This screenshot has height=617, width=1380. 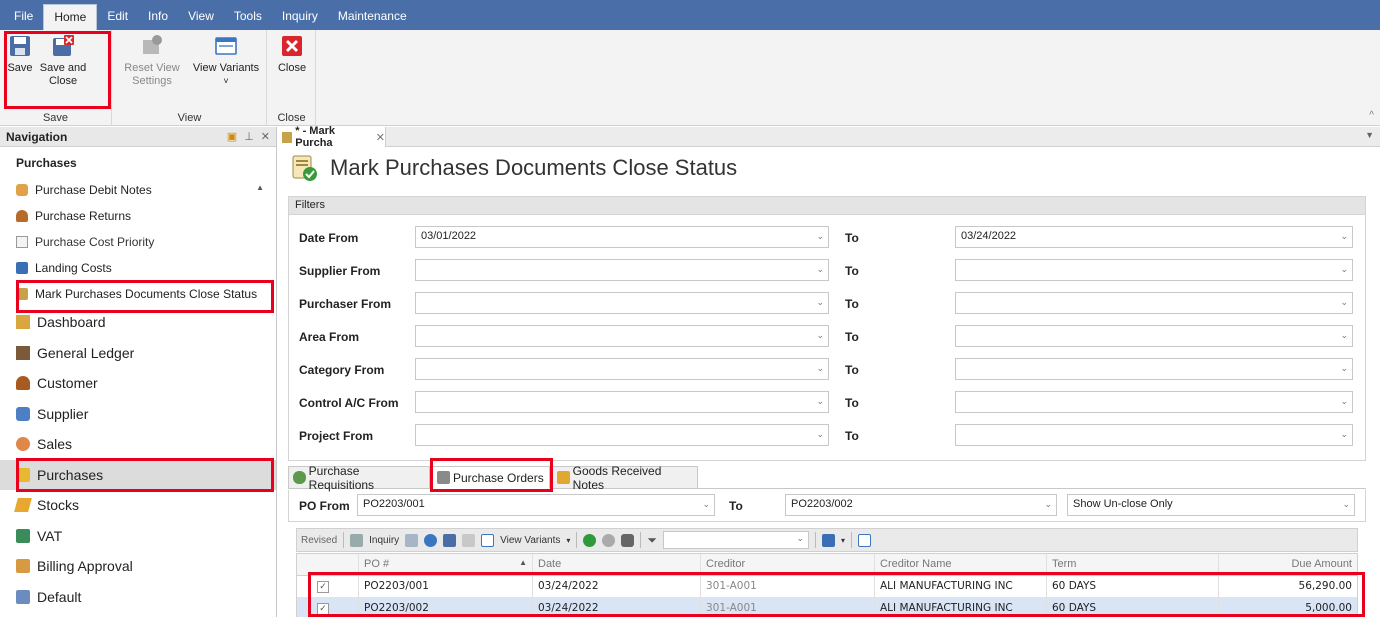 I want to click on category-from-combo: ⌄, so click(x=622, y=369).